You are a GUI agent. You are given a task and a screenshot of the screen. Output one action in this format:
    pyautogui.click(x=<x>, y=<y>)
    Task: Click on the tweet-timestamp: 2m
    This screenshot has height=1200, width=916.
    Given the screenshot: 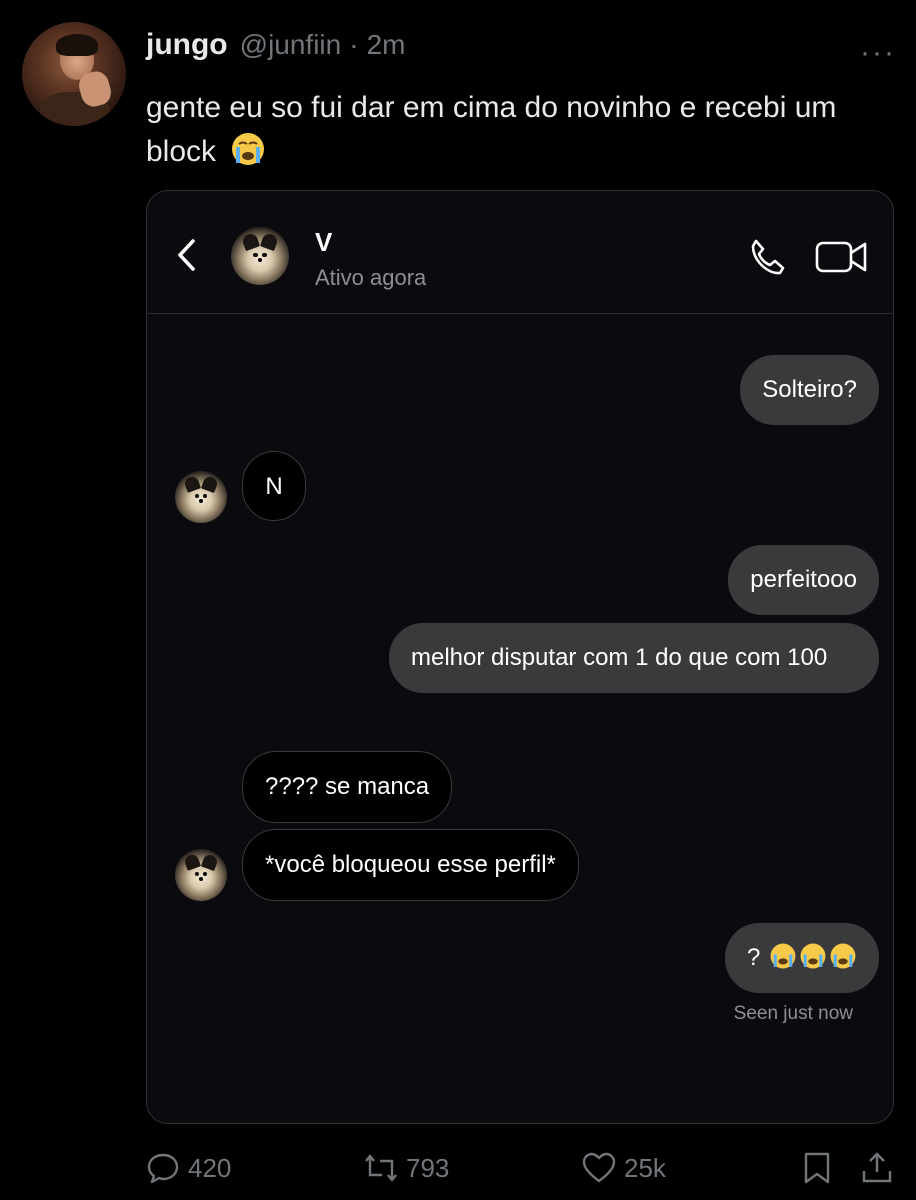 What is the action you would take?
    pyautogui.click(x=386, y=45)
    